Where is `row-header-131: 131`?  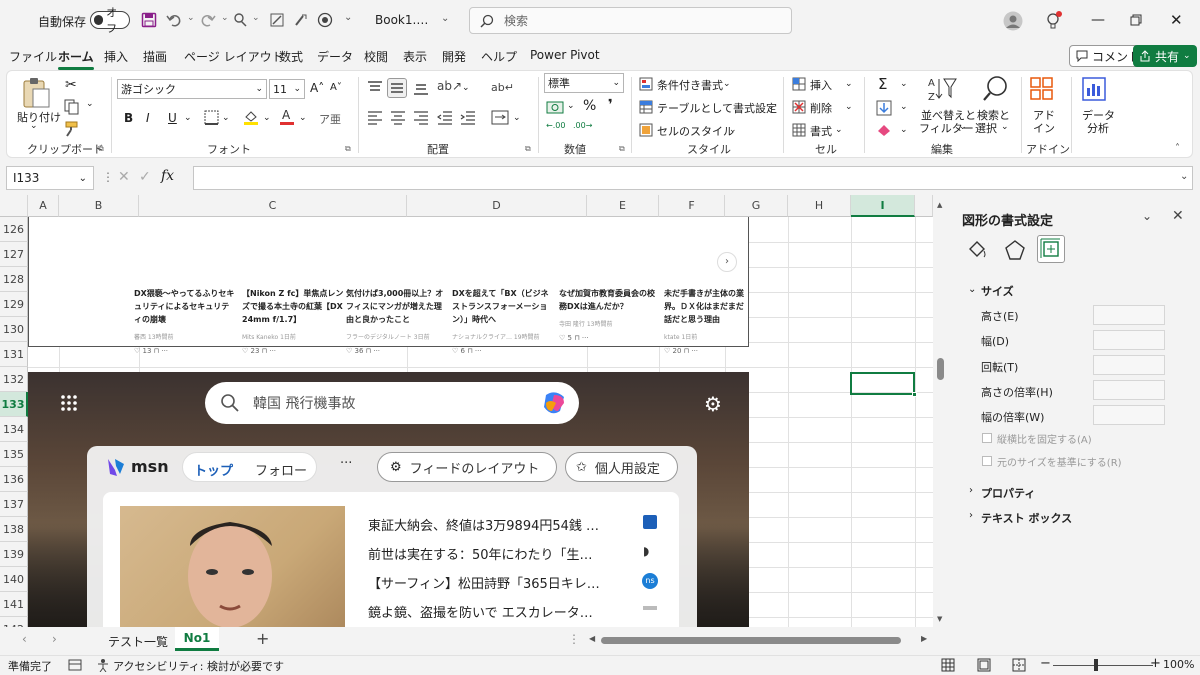
row-header-131: 131 is located at coordinates (14, 354).